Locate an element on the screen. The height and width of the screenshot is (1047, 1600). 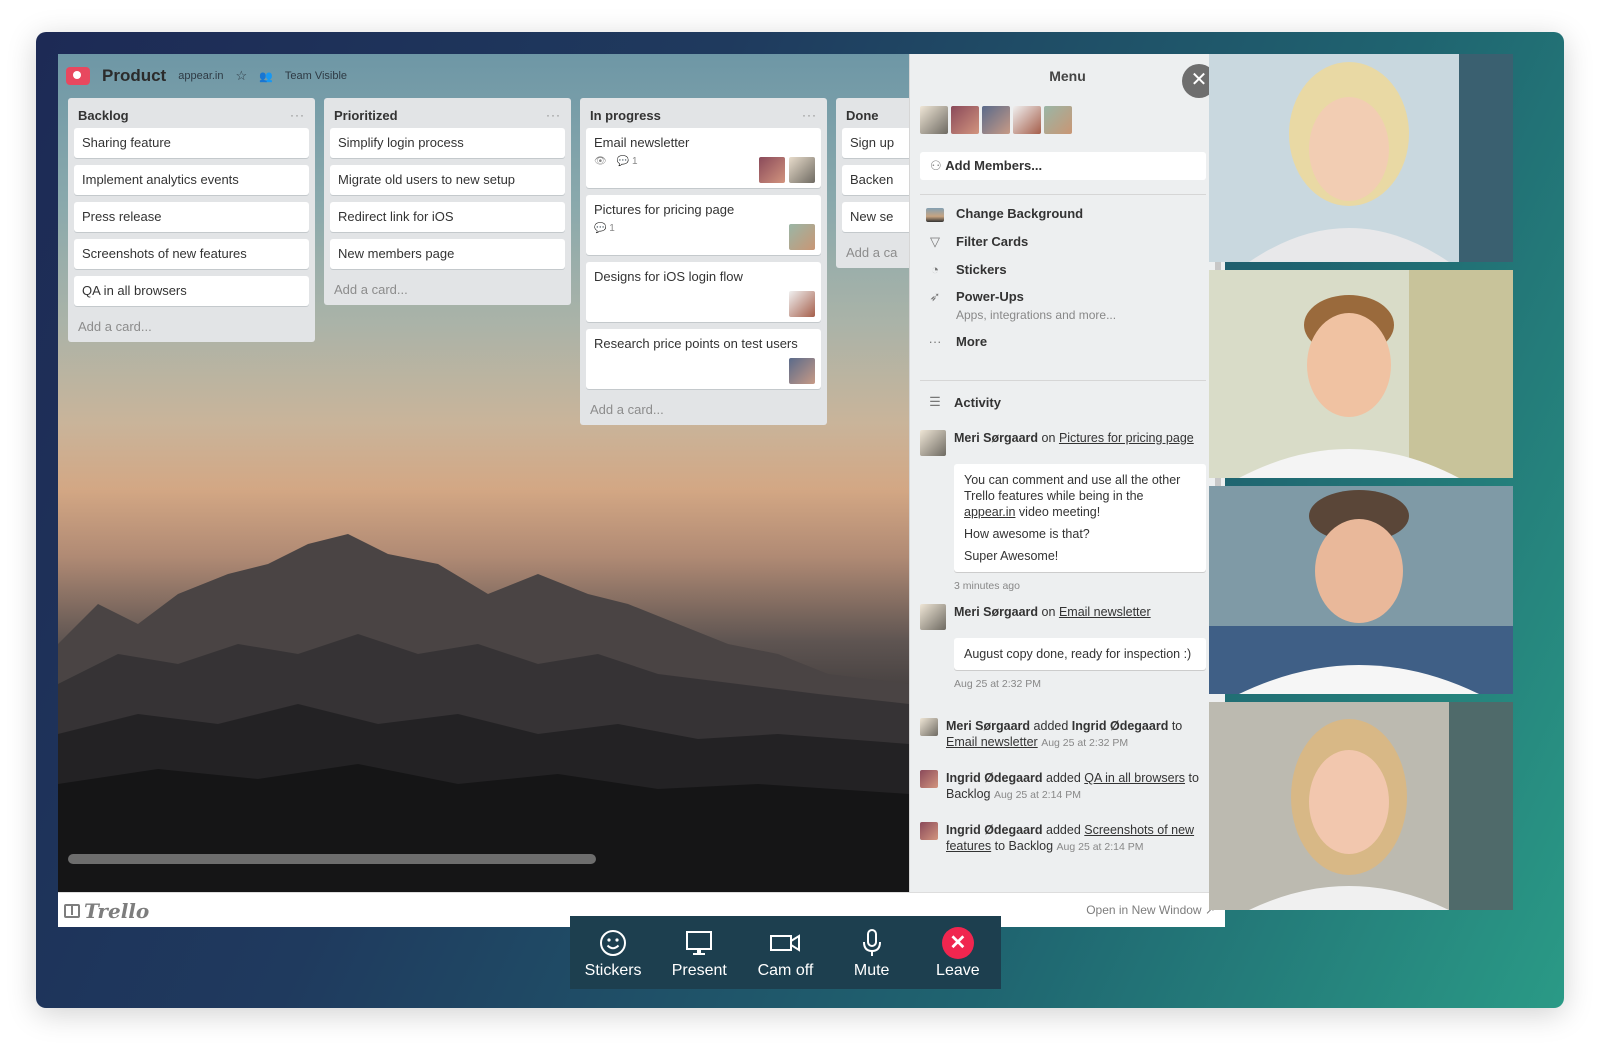
team-icon: 👥 is located at coordinates (266, 76).